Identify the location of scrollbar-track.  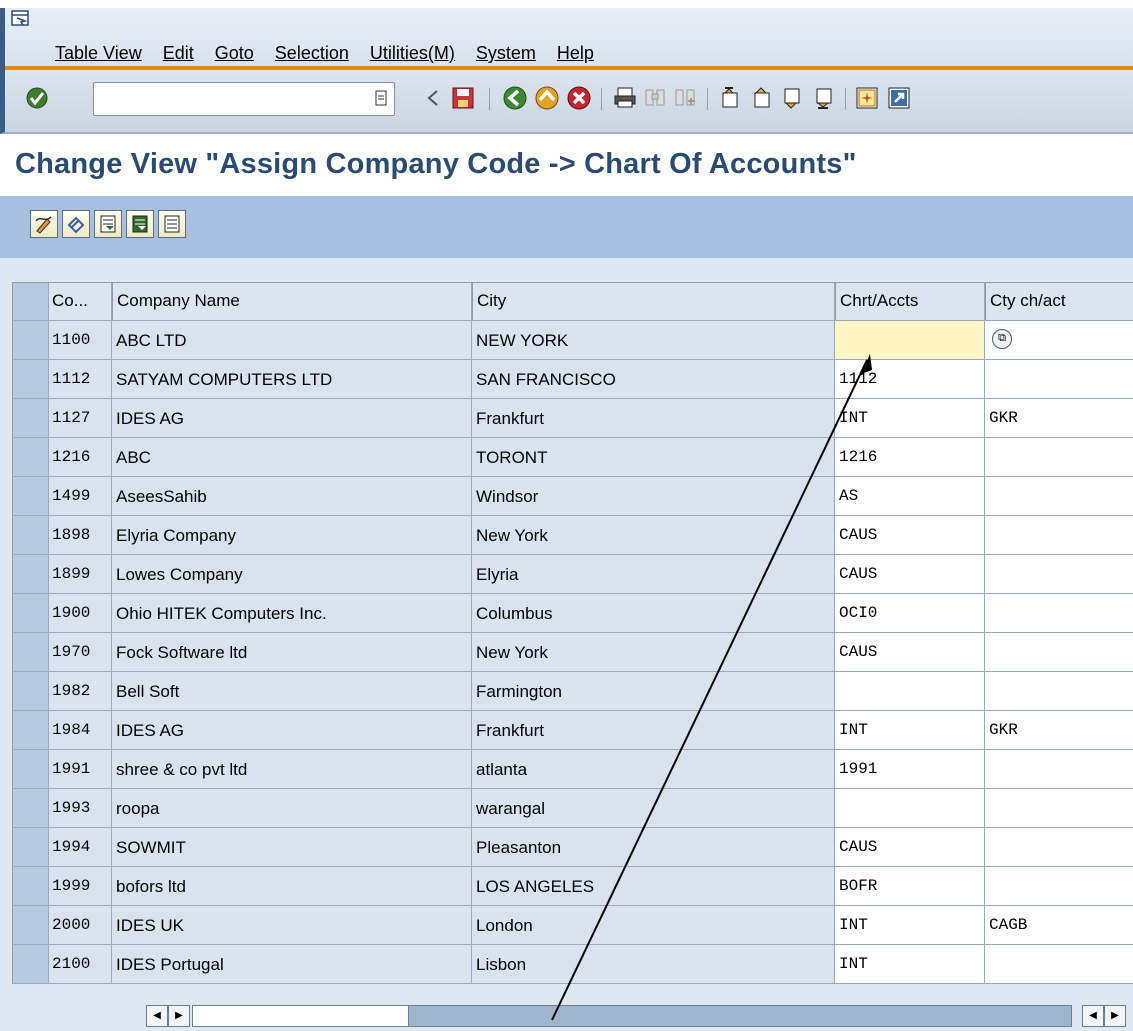
(632, 1016).